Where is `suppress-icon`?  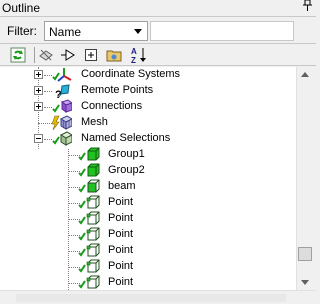
suppress-icon is located at coordinates (46, 55).